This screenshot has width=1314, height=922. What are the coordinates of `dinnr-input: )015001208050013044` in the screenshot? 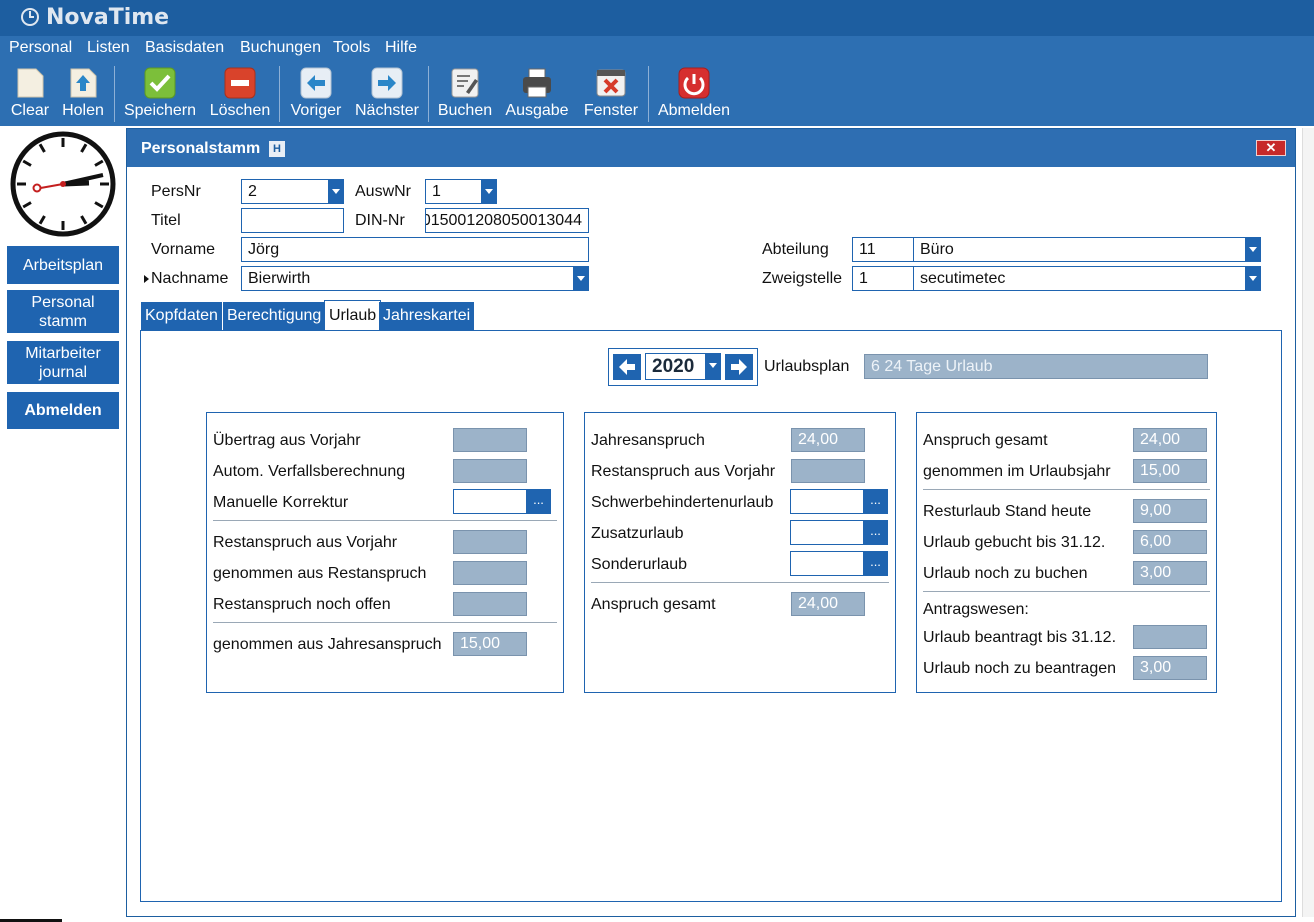 It's located at (507, 220).